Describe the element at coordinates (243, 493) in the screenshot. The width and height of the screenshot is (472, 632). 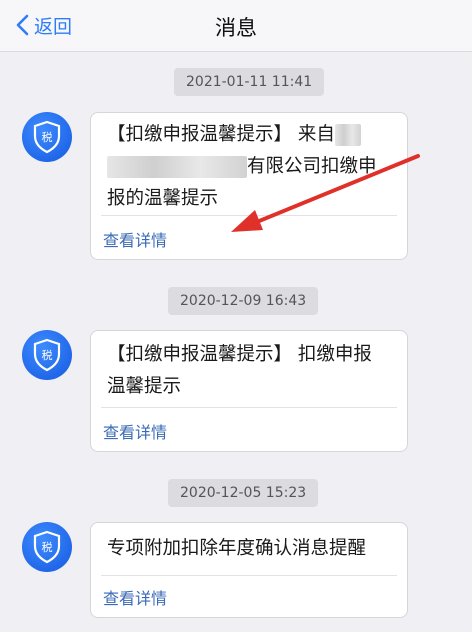
I see `message-timestamp: 2020-12-05 15:23` at that location.